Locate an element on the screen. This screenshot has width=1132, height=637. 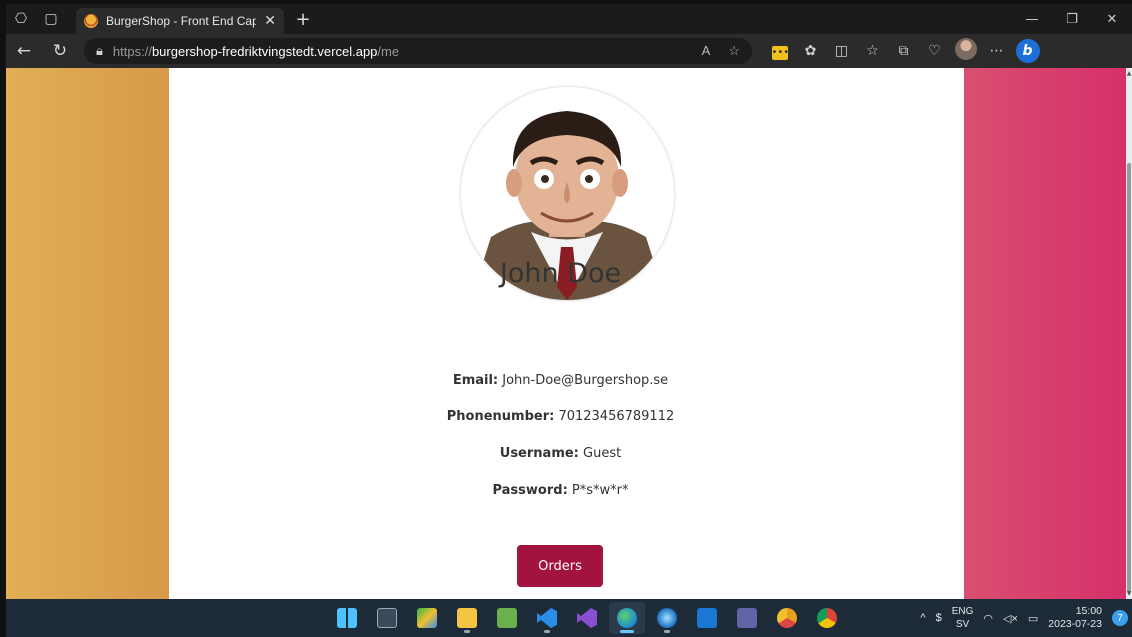
tab-burgershop: BurgerShop - Front End Capston ✕ is located at coordinates (180, 21).